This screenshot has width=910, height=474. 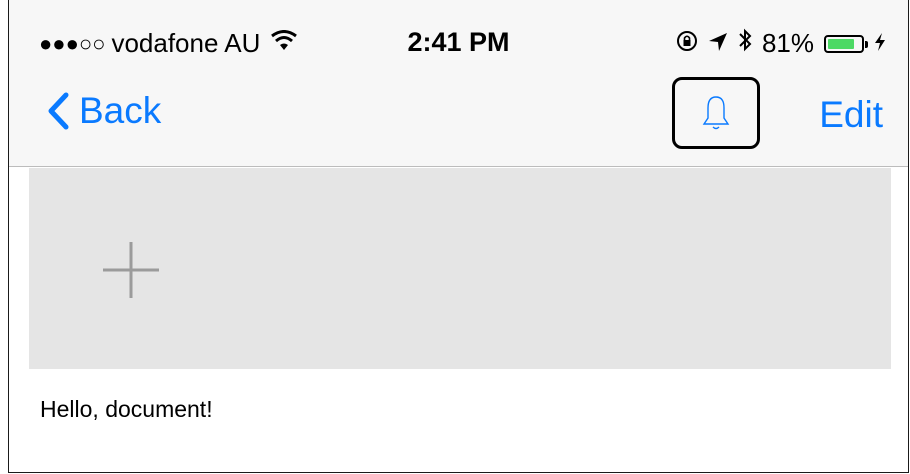 I want to click on bell-icon, so click(x=716, y=113).